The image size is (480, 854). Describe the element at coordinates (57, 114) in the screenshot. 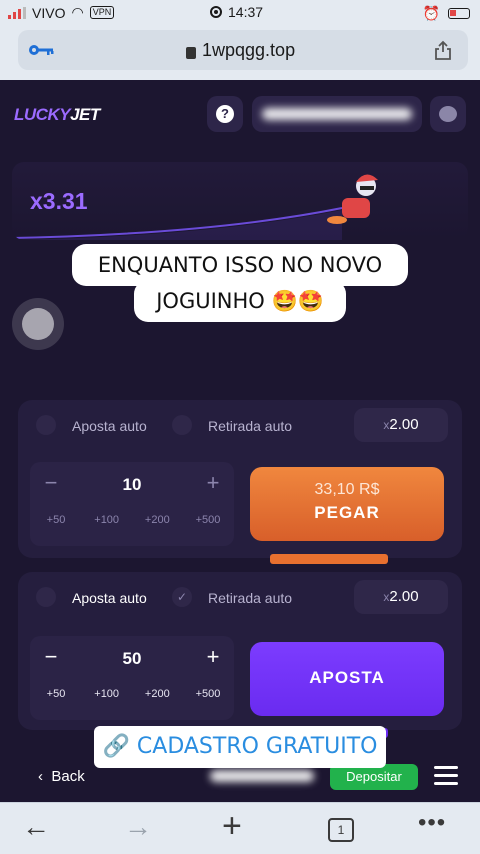

I see `lucky-jet-logo: LUCKYJET` at that location.